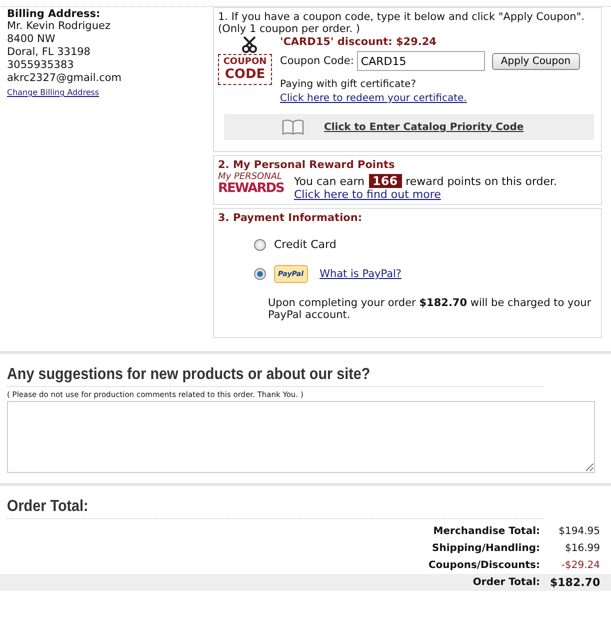  I want to click on credit-card-label: Credit Card, so click(305, 244).